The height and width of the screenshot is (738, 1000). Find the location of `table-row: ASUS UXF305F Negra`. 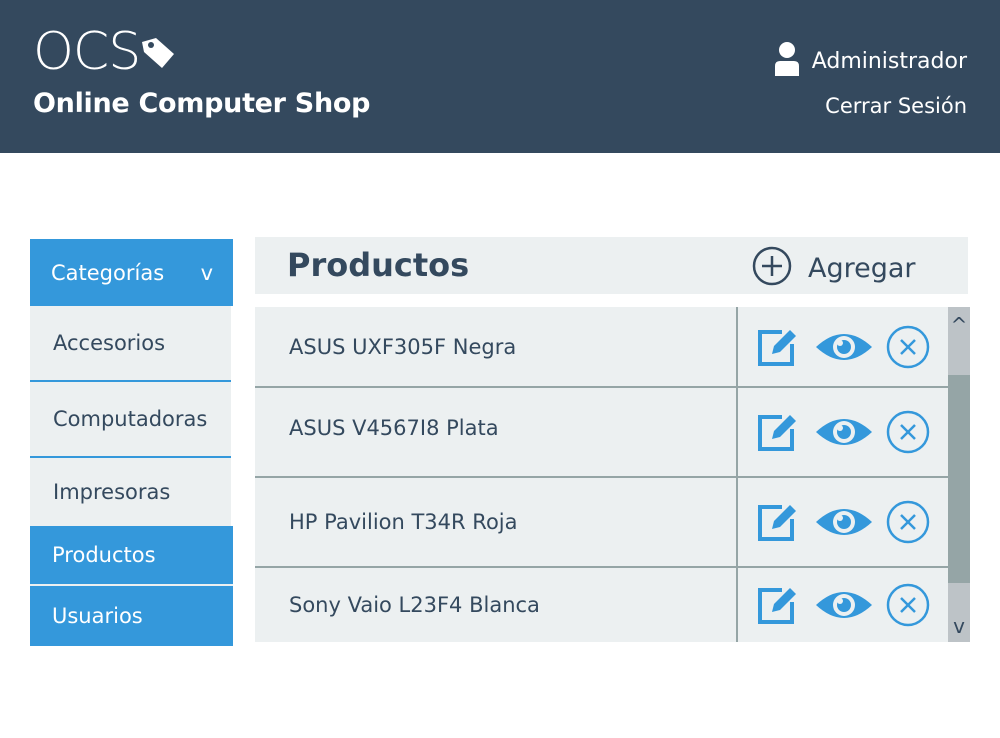

table-row: ASUS UXF305F Negra is located at coordinates (601, 347).